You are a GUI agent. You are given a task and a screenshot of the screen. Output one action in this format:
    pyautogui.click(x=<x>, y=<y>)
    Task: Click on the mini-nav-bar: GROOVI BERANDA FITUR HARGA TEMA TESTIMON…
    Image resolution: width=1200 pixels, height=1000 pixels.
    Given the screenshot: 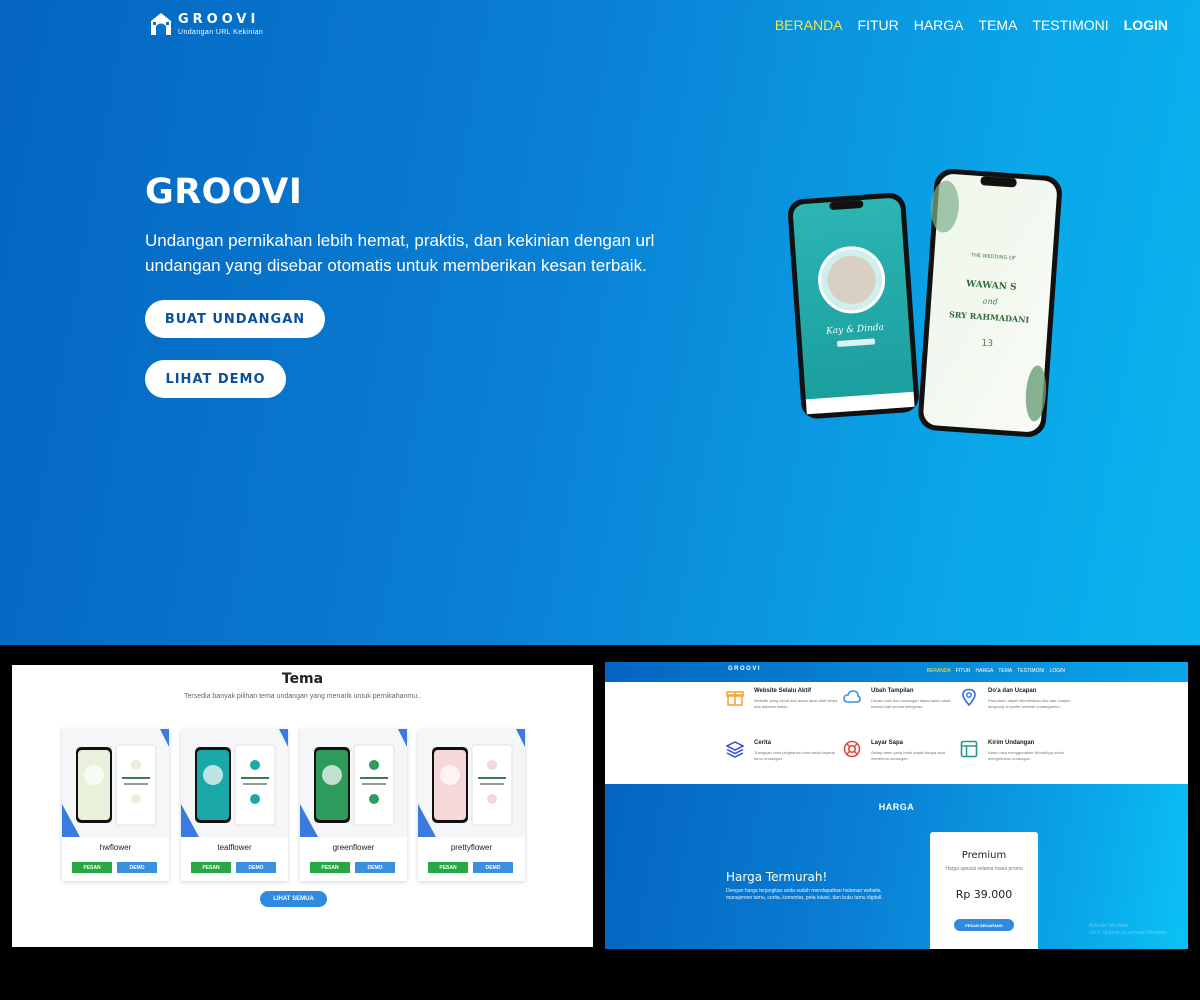 What is the action you would take?
    pyautogui.click(x=896, y=672)
    